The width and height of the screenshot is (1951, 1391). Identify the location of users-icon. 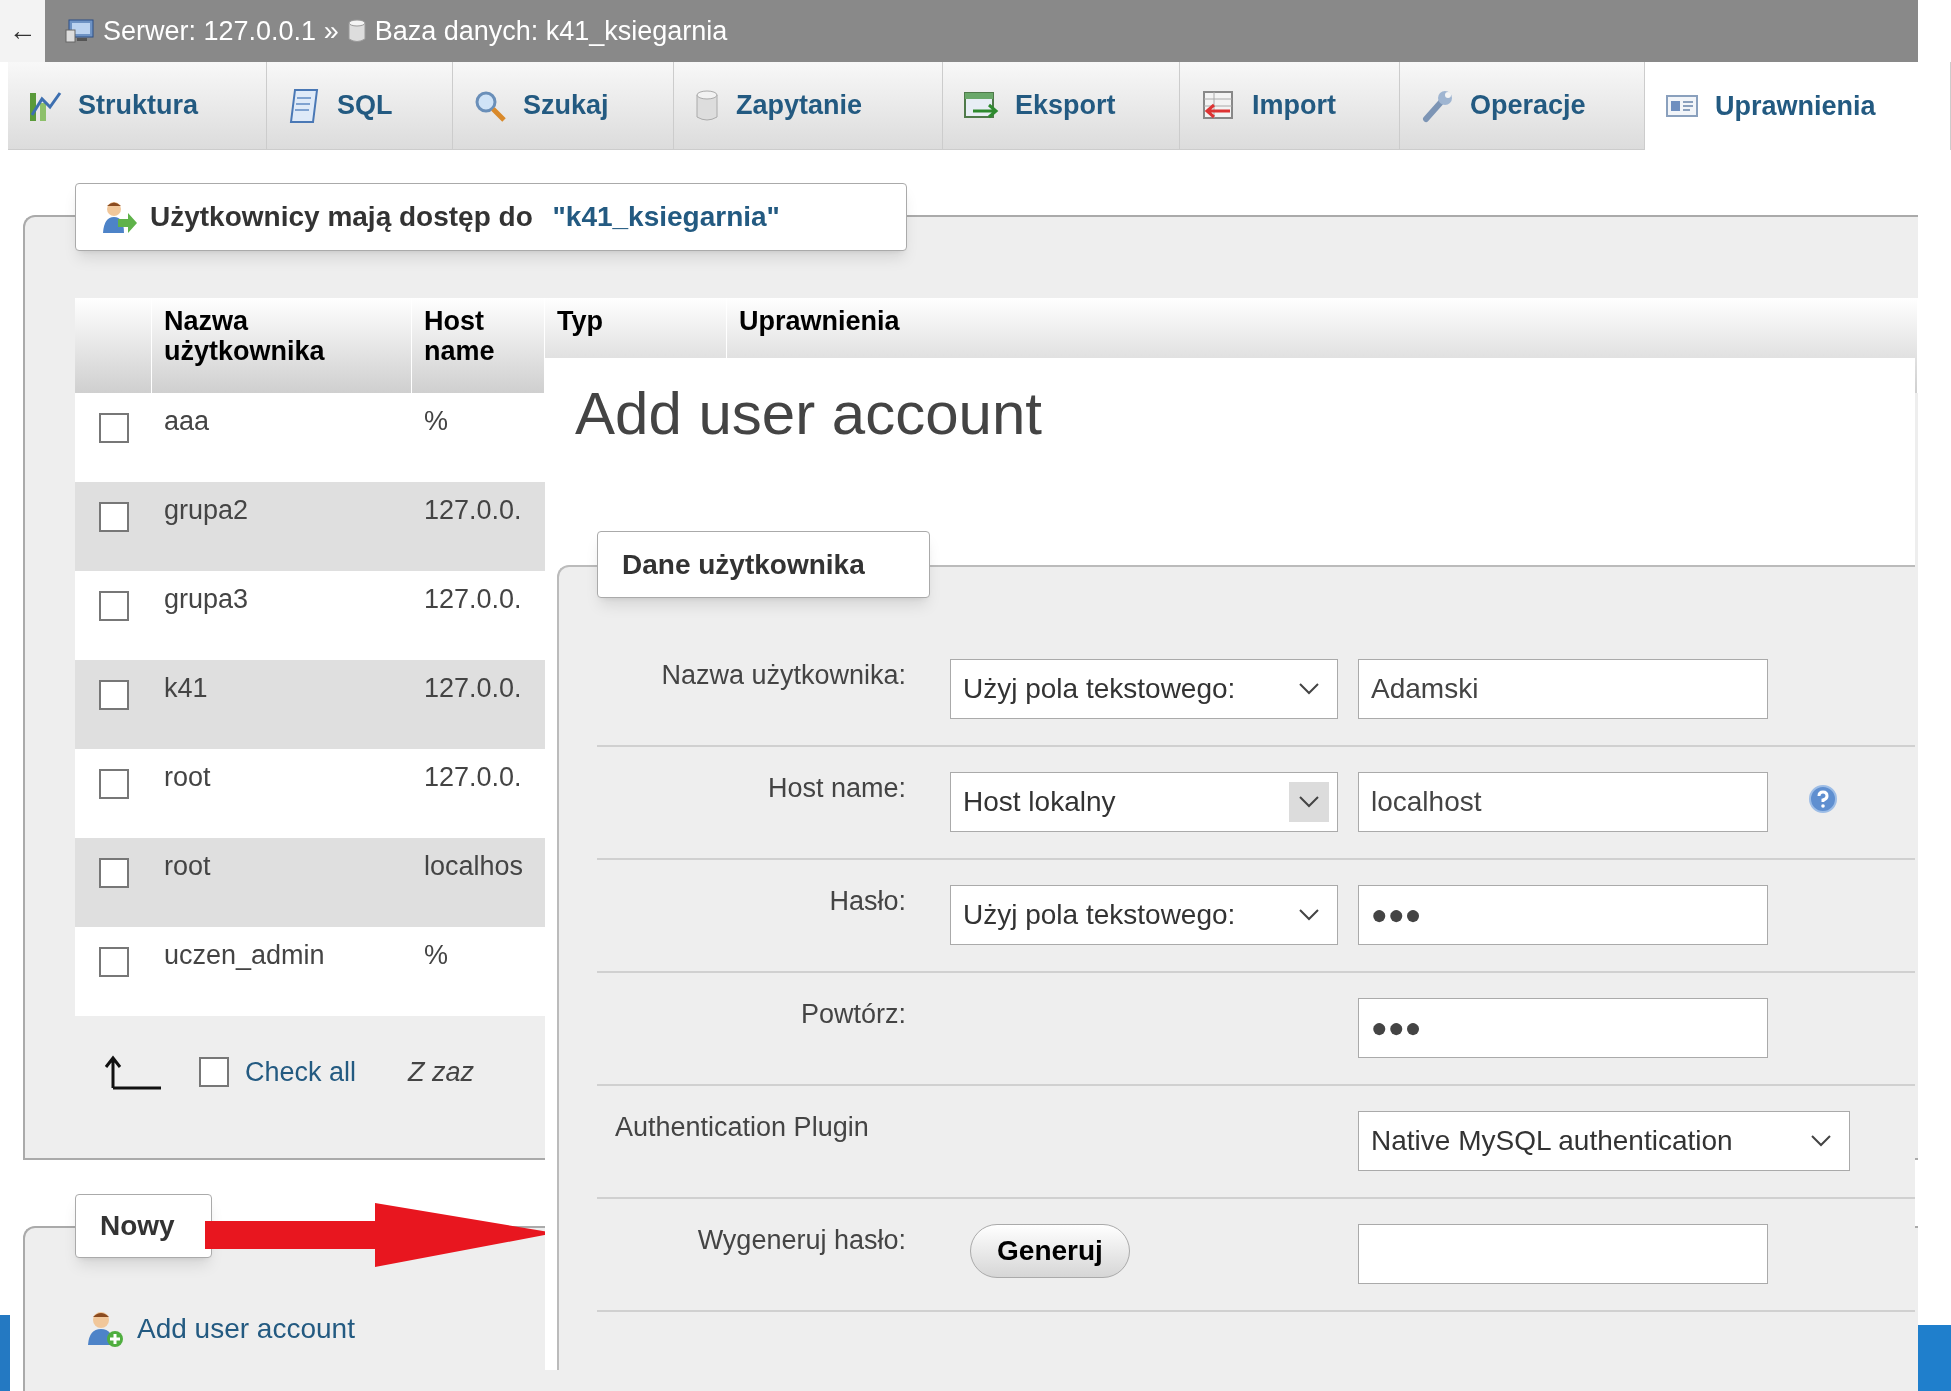
(119, 217).